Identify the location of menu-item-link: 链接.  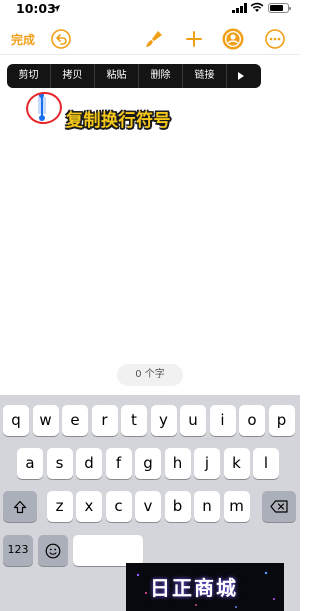
(205, 76).